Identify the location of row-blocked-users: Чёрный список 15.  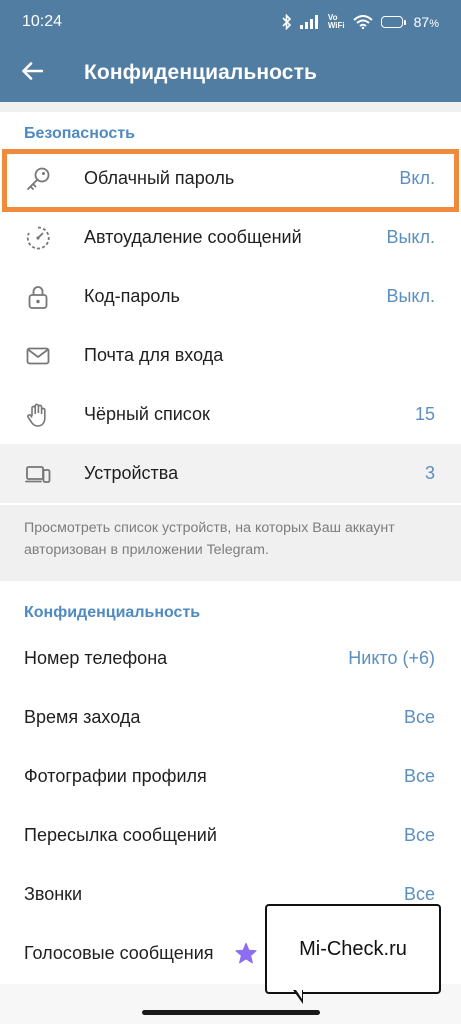
(230, 414).